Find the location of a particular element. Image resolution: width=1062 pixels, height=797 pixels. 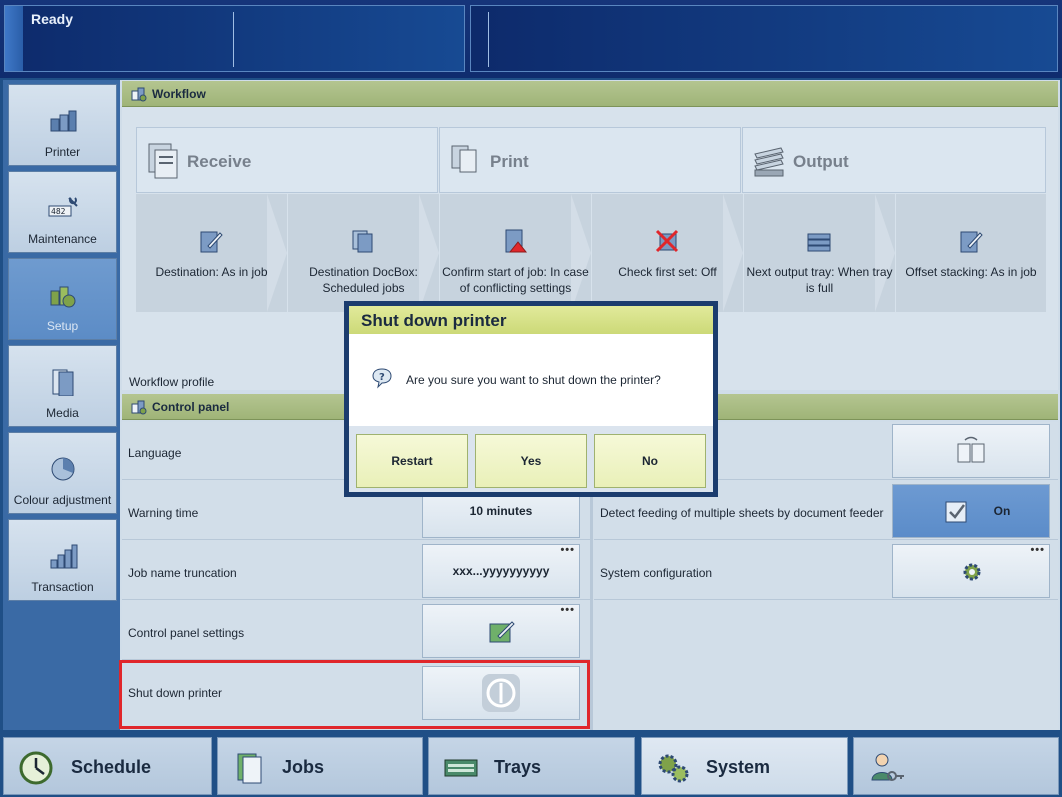

setting-row-system-configuration: System configuration ••• is located at coordinates (826, 571).